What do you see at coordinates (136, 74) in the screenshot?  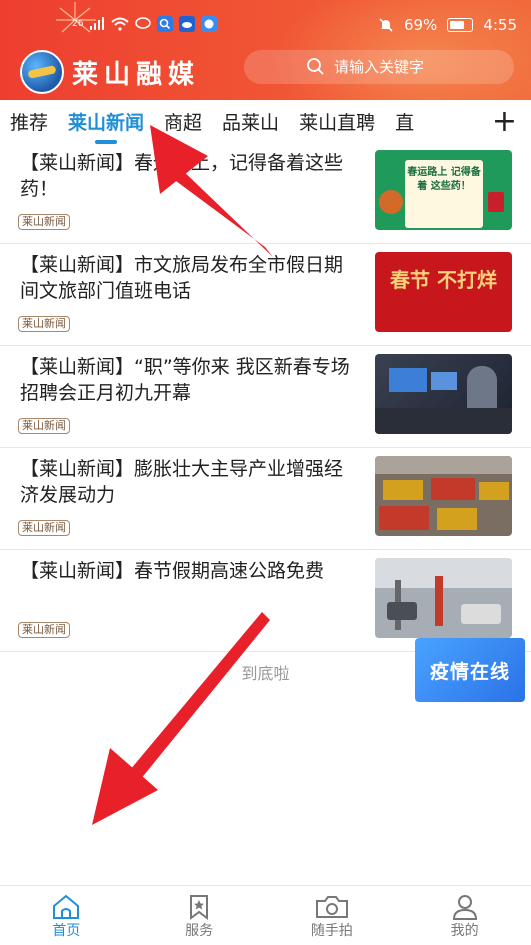 I see `app-name: 莱山融媒` at bounding box center [136, 74].